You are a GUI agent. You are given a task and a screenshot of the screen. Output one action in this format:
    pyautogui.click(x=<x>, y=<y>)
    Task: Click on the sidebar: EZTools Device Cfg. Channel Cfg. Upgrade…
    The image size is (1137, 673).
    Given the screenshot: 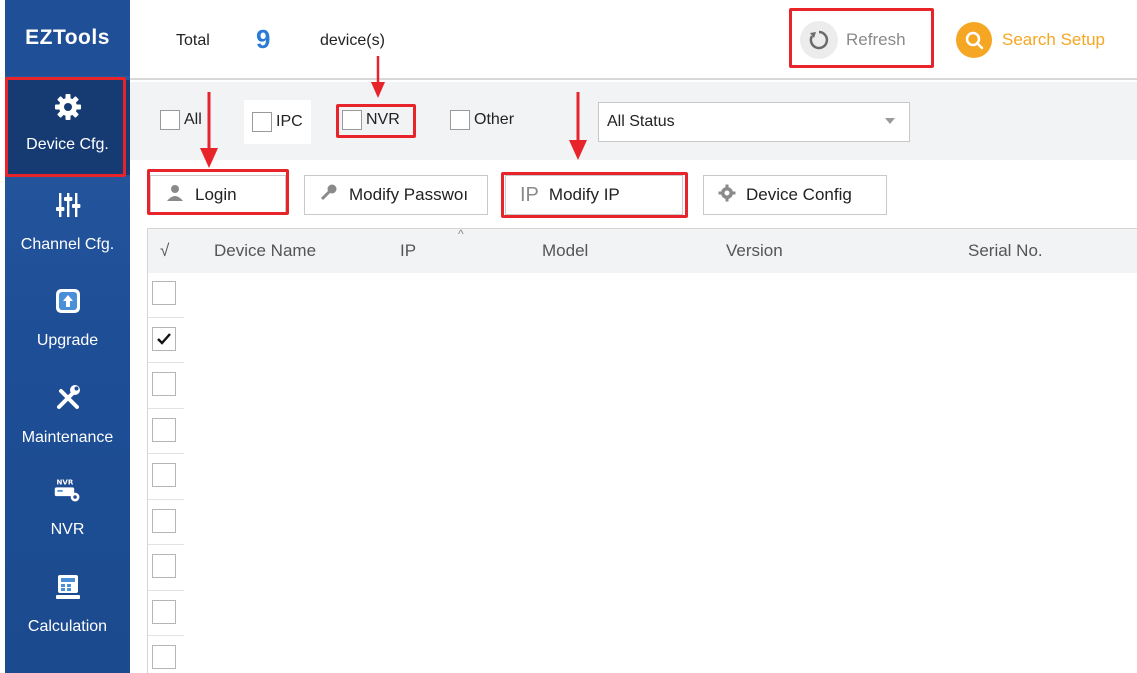 What is the action you would take?
    pyautogui.click(x=67, y=336)
    